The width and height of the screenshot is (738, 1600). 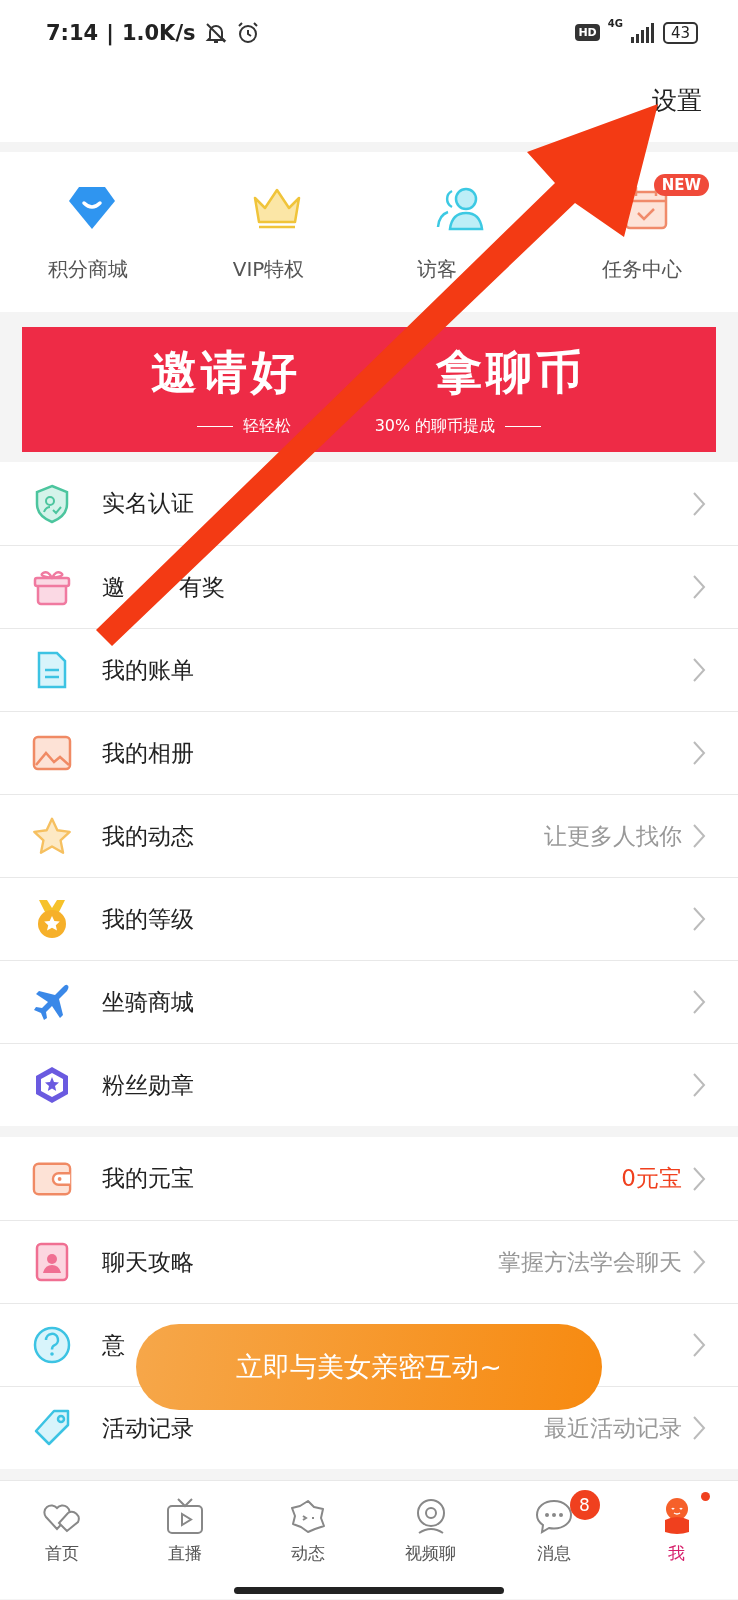 I want to click on menu-label: 意, so click(x=113, y=1345).